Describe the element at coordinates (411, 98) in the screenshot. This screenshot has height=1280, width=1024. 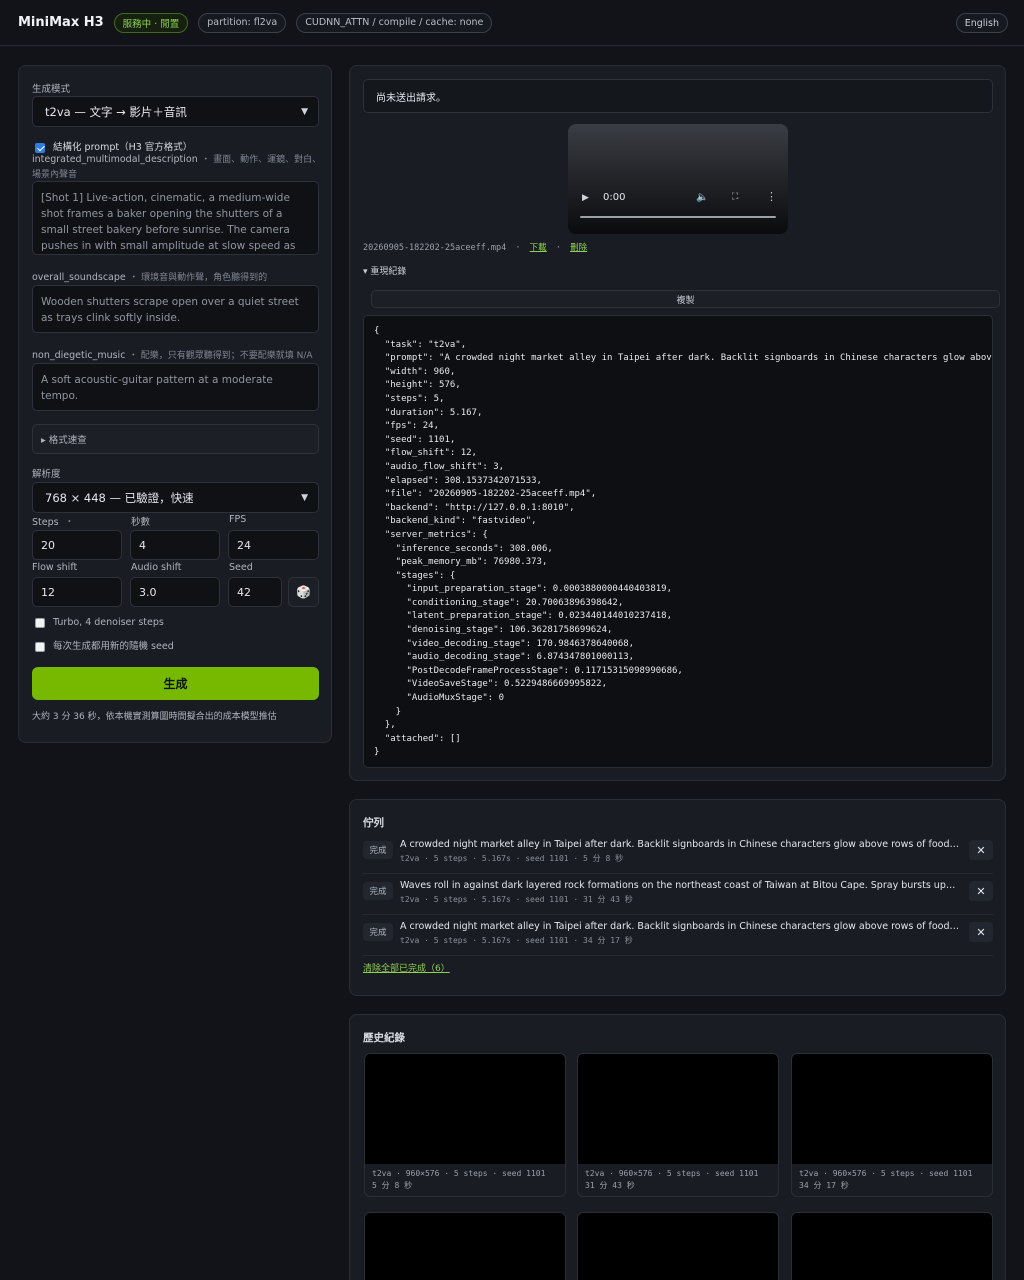
I see `status-text: 尚未送出請求。` at that location.